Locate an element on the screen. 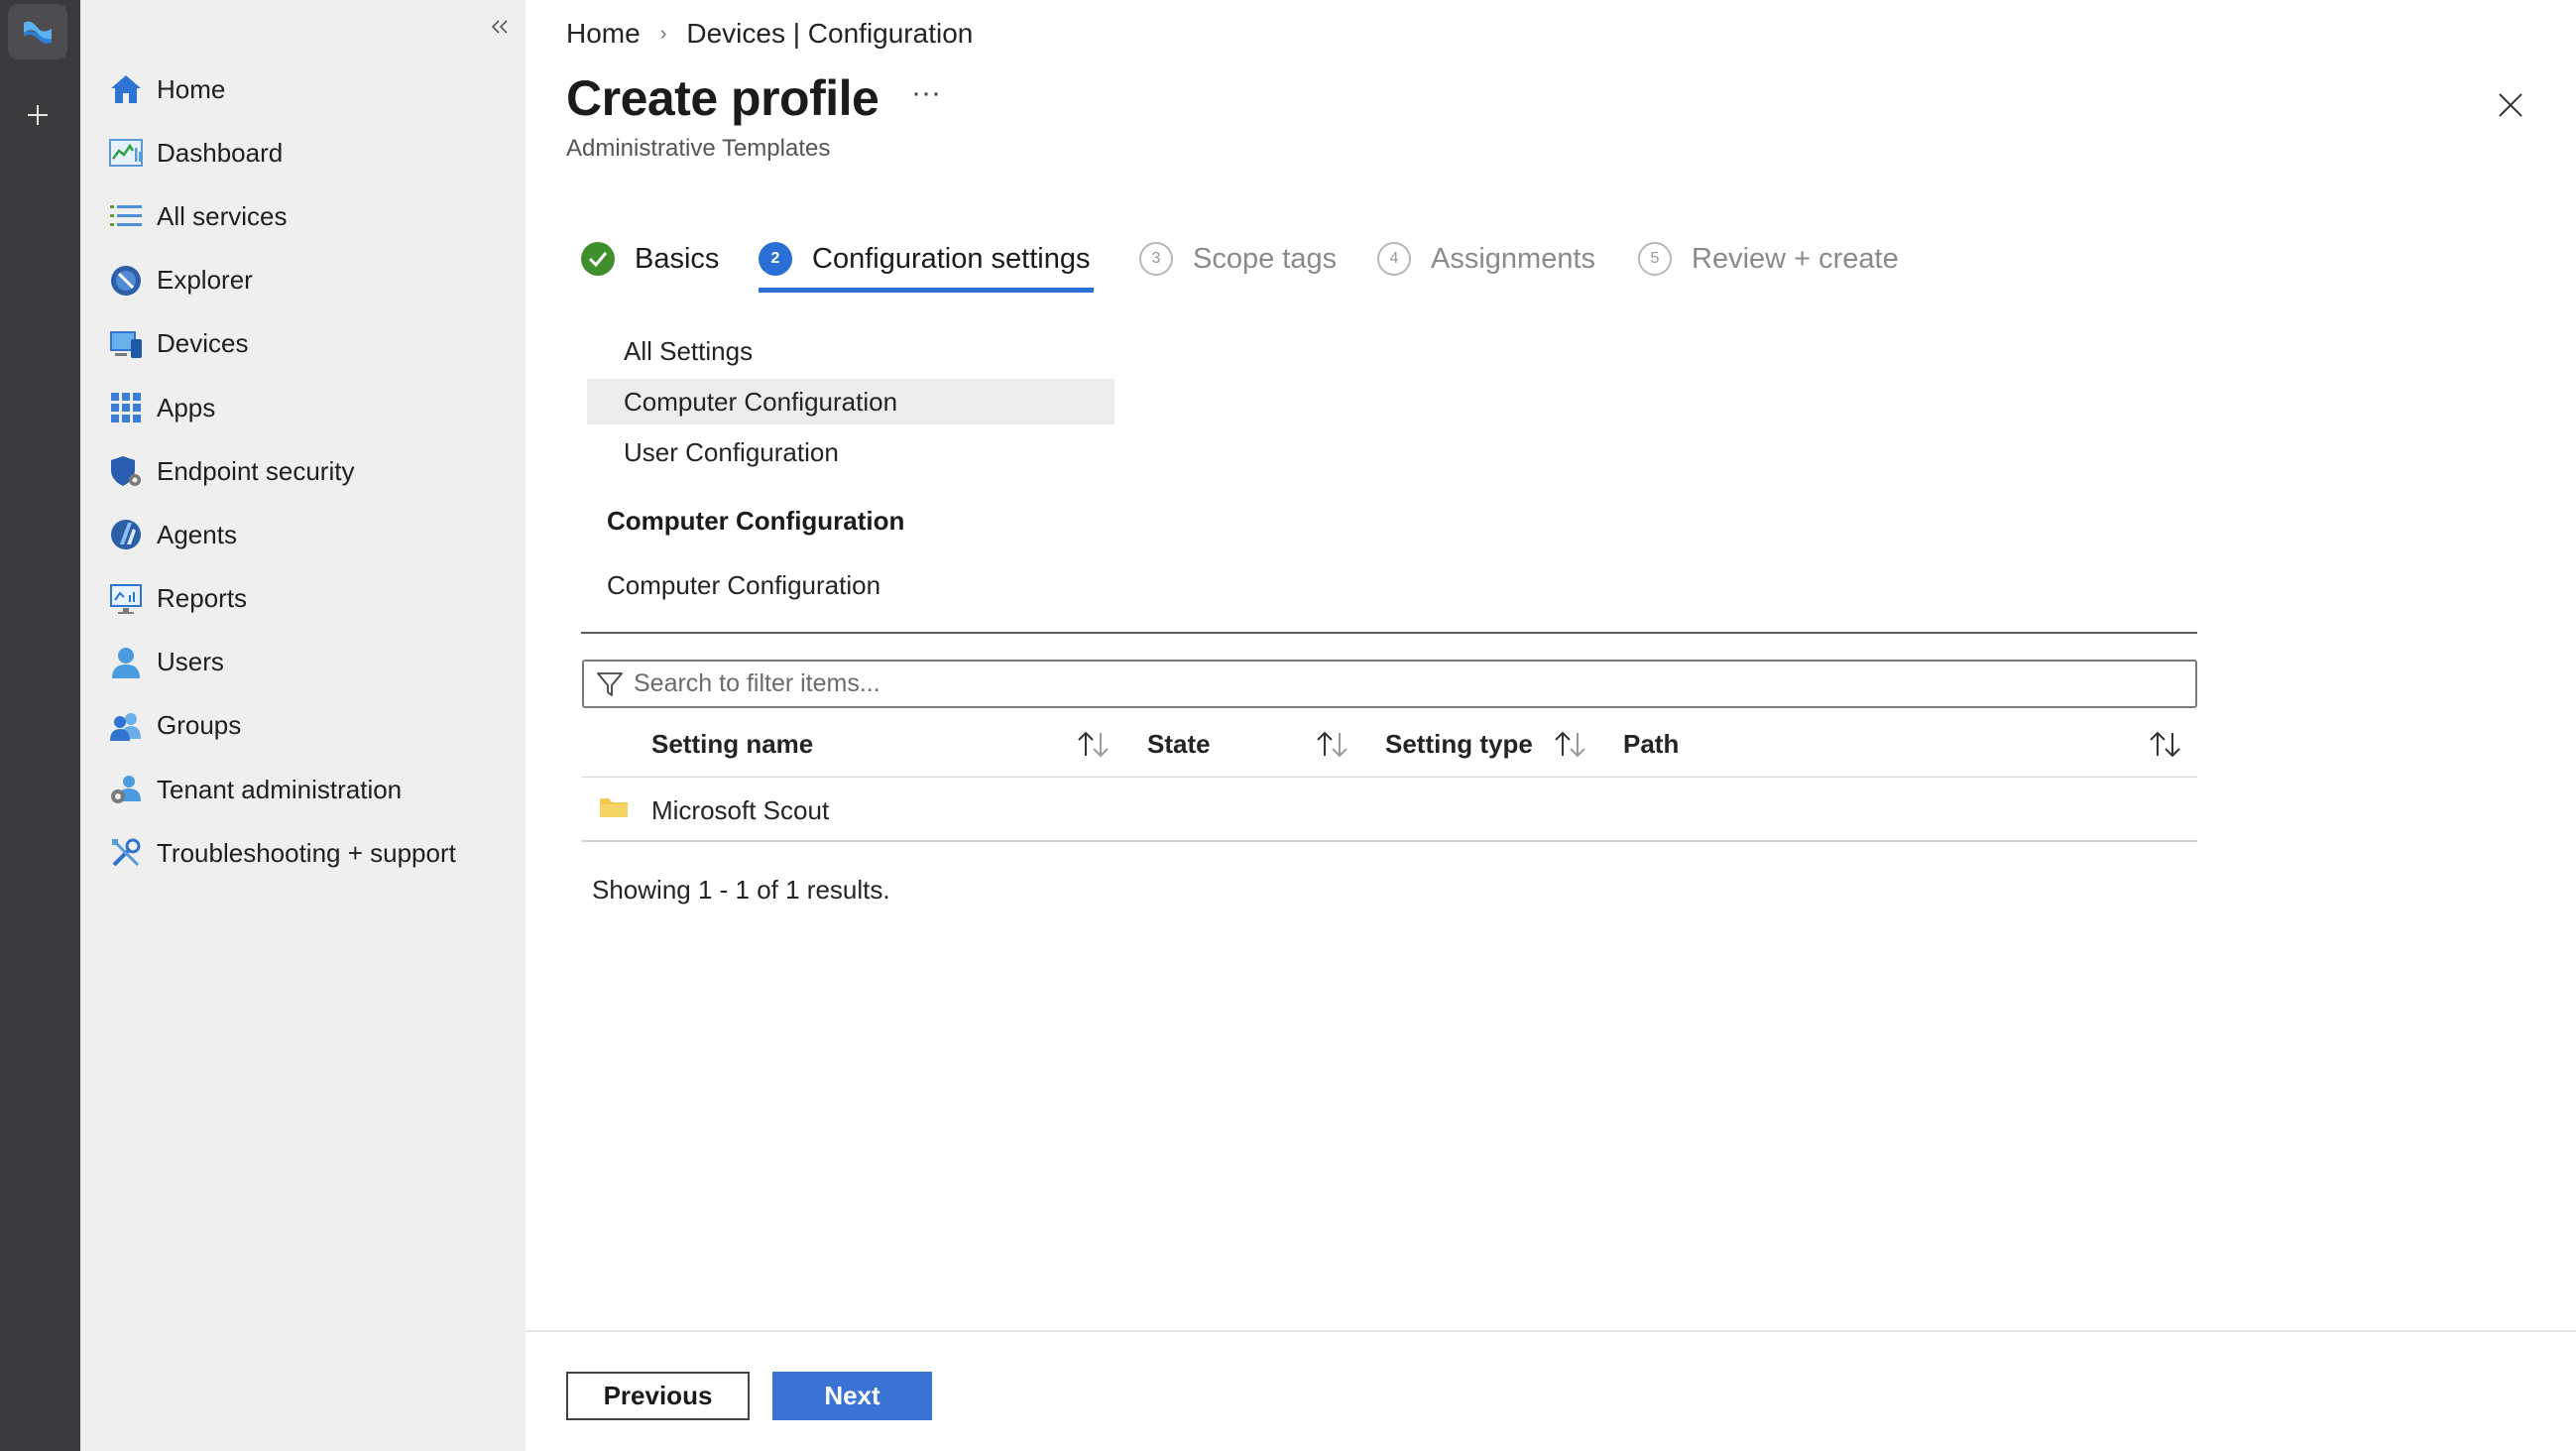 Image resolution: width=2576 pixels, height=1451 pixels. list-icon is located at coordinates (126, 216).